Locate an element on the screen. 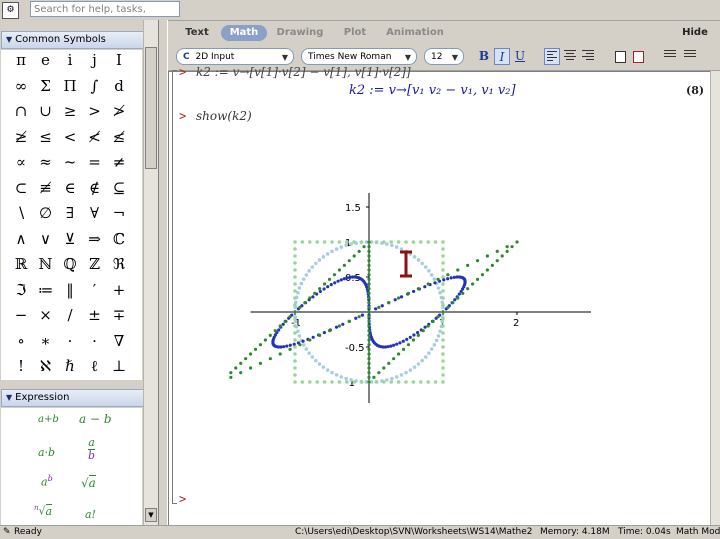  symbol-button: ≔ is located at coordinates (46, 290).